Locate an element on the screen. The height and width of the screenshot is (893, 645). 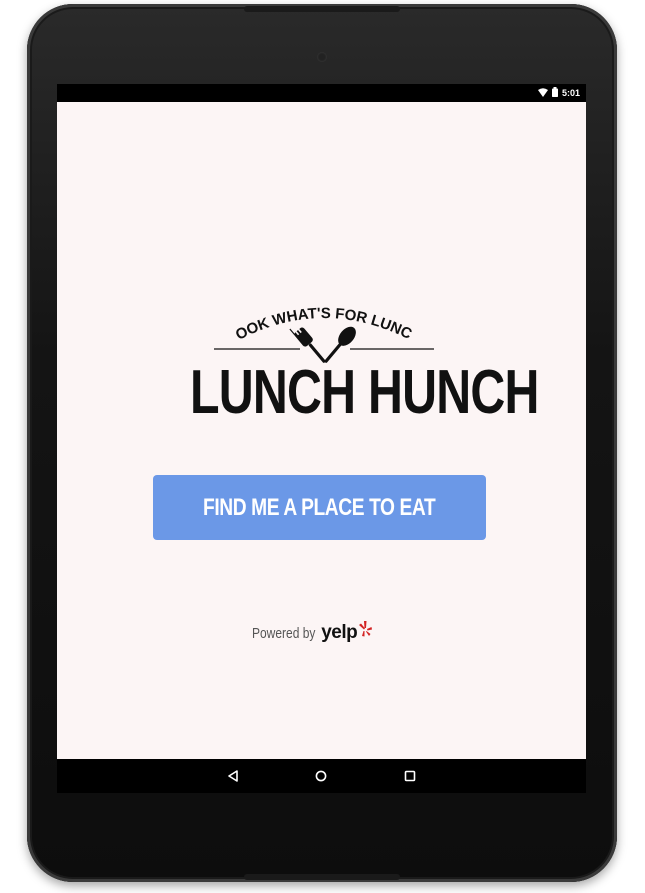
back-icon is located at coordinates (233, 776).